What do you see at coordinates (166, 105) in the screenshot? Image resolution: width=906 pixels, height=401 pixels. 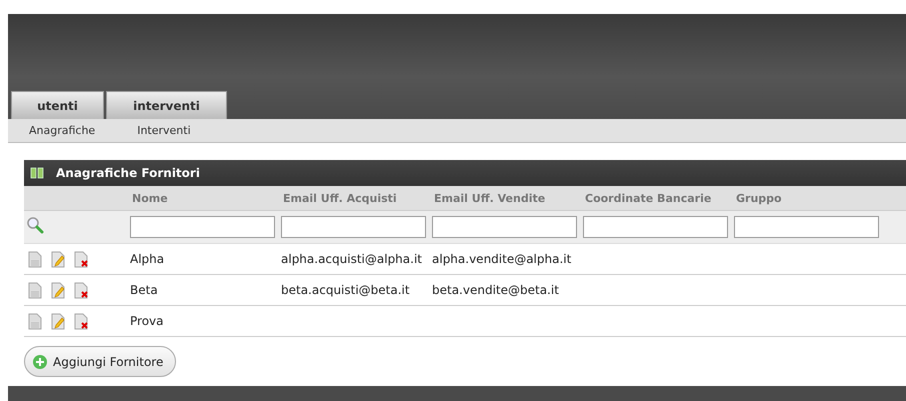 I see `nav-tab: interventi` at bounding box center [166, 105].